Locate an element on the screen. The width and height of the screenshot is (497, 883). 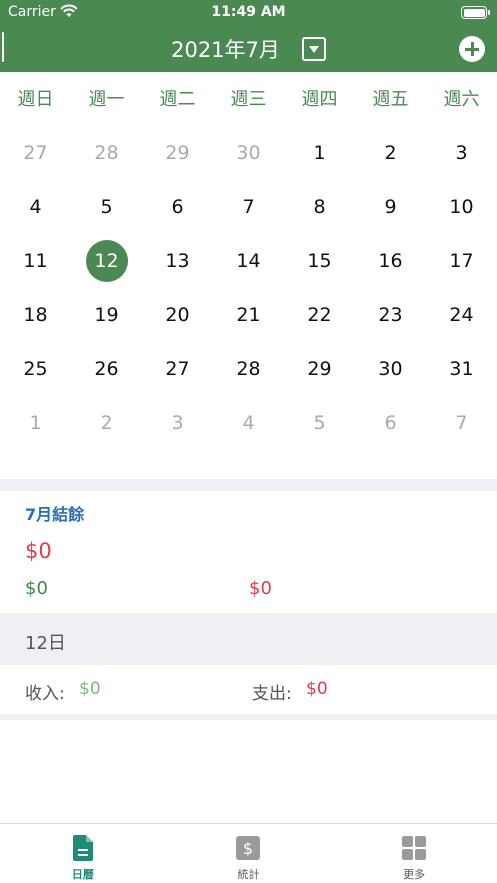
calendar-day: 16 is located at coordinates (390, 261).